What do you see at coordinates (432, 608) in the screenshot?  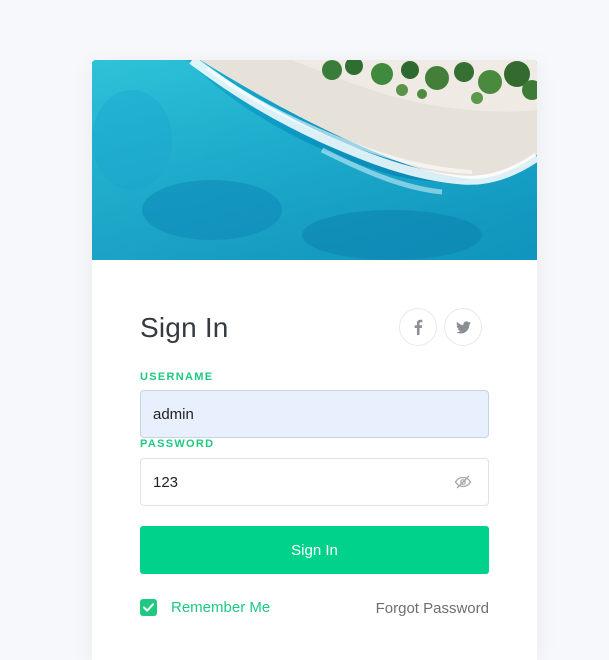 I see `forgot-password-link: Forgot Password` at bounding box center [432, 608].